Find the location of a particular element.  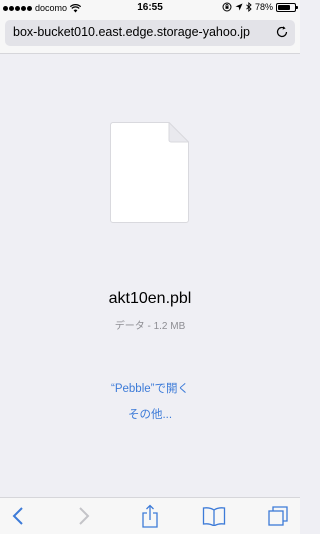

bookmarks-button is located at coordinates (214, 516).